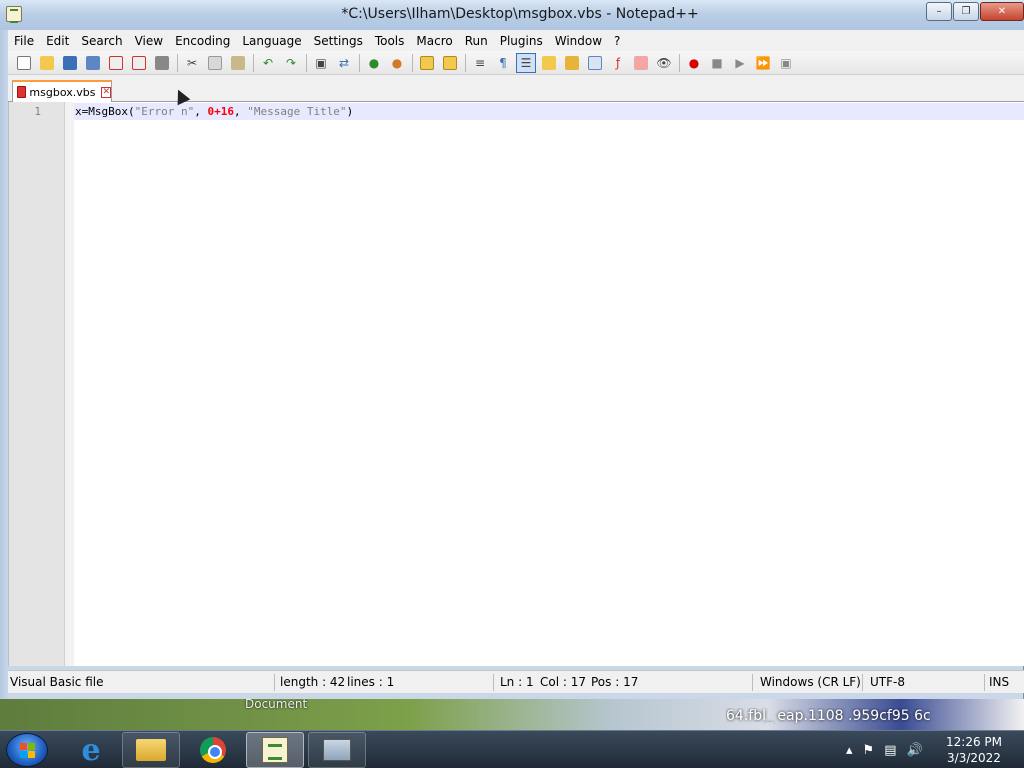 This screenshot has height=768, width=1024. What do you see at coordinates (740, 63) in the screenshot?
I see `play-macro-icon: ▶` at bounding box center [740, 63].